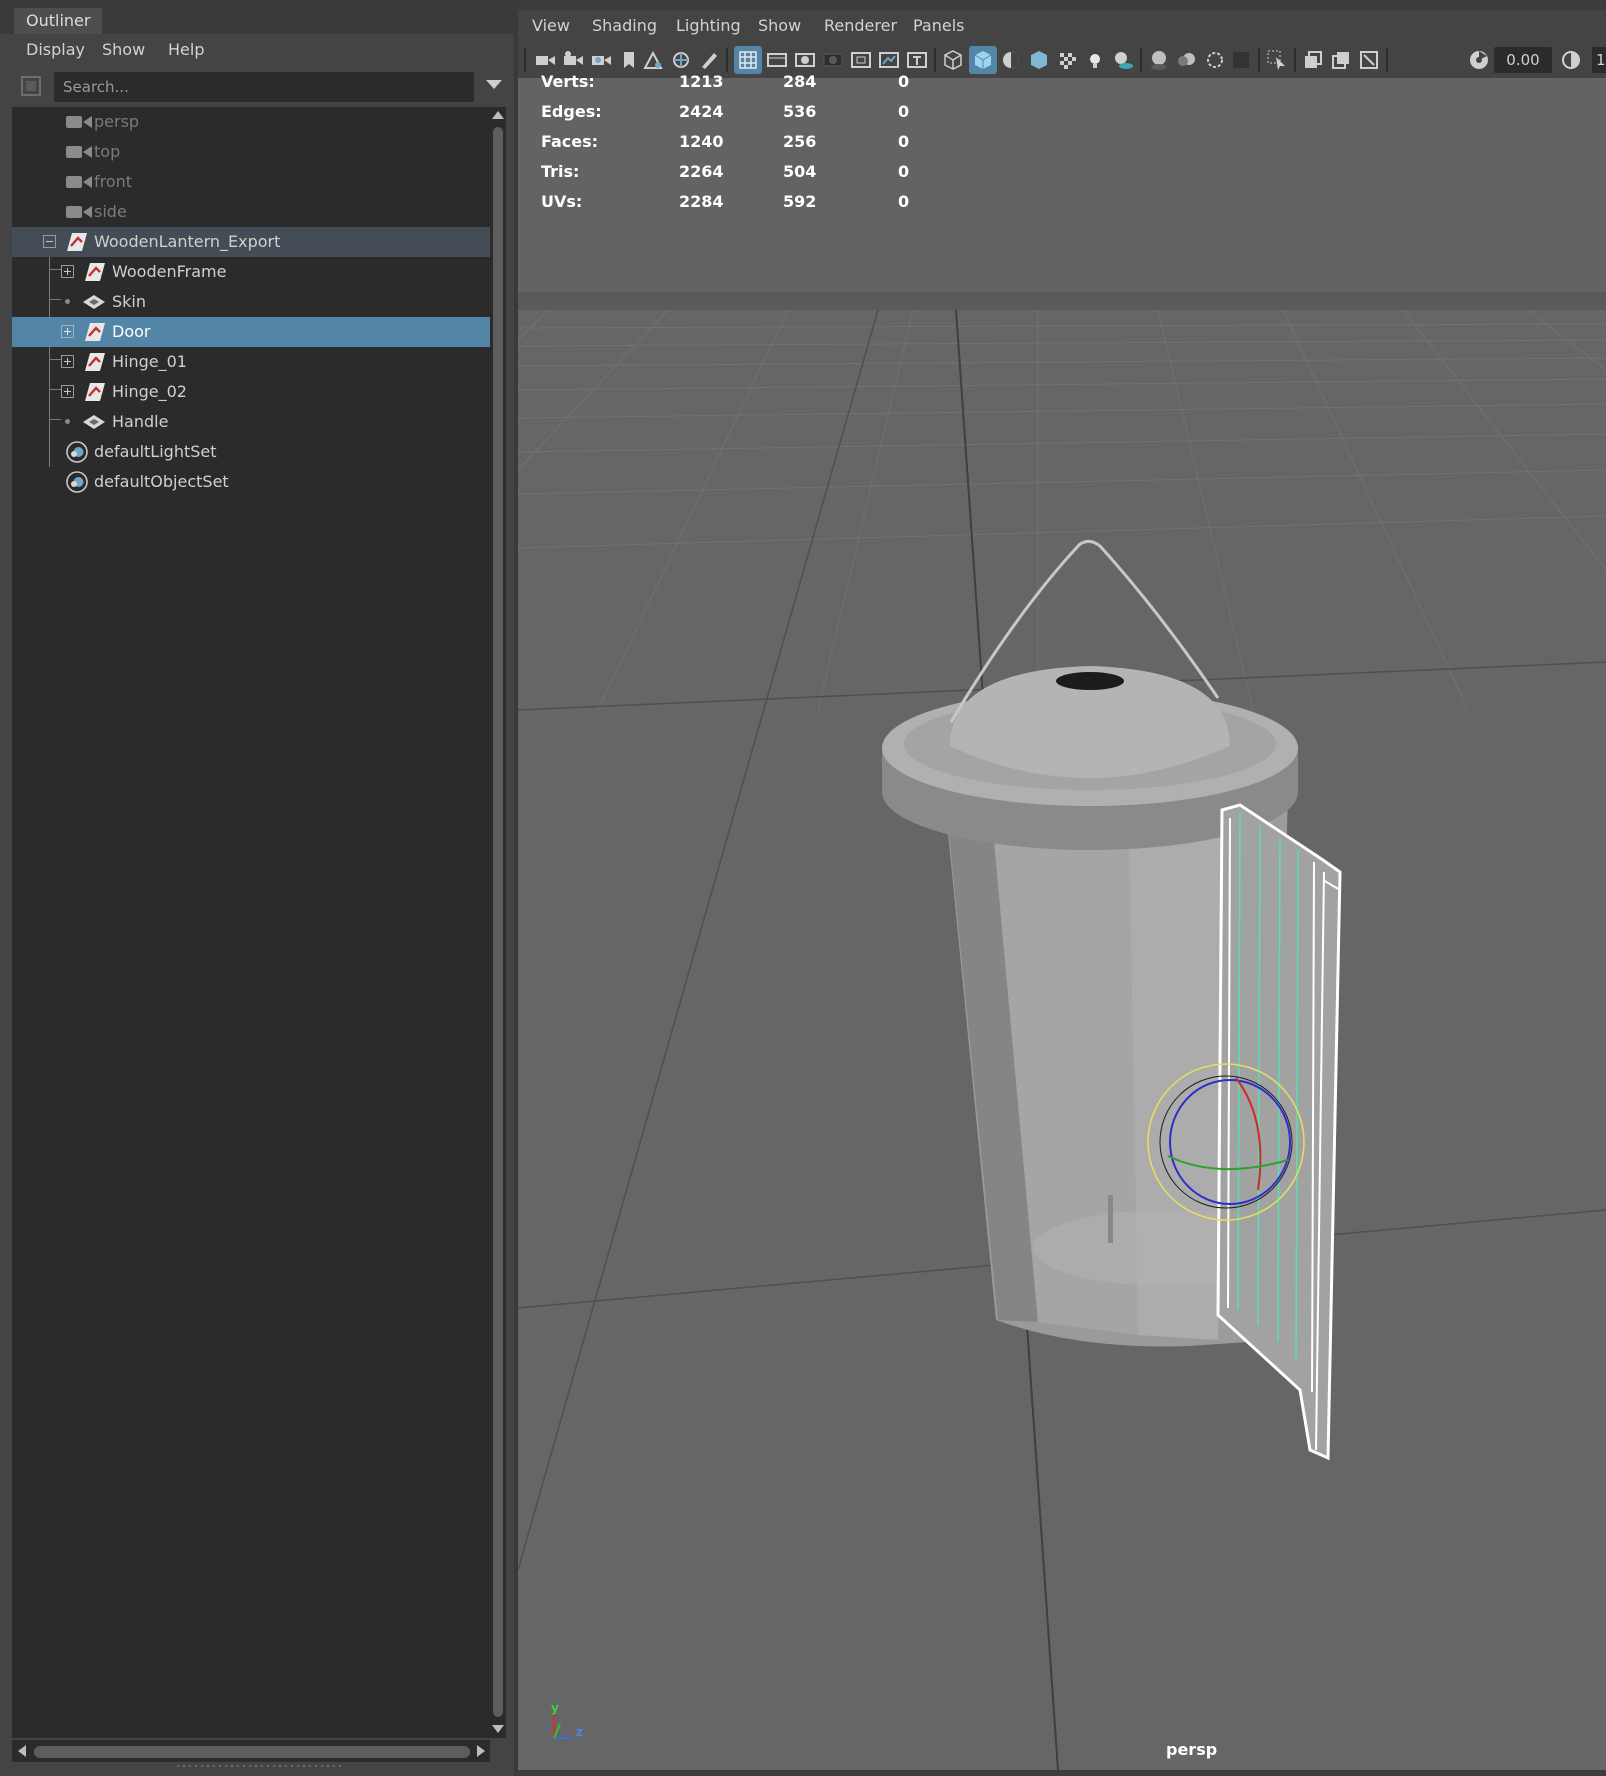 This screenshot has width=1606, height=1776. Describe the element at coordinates (251, 422) in the screenshot. I see `tree-row-handle: Handle` at that location.